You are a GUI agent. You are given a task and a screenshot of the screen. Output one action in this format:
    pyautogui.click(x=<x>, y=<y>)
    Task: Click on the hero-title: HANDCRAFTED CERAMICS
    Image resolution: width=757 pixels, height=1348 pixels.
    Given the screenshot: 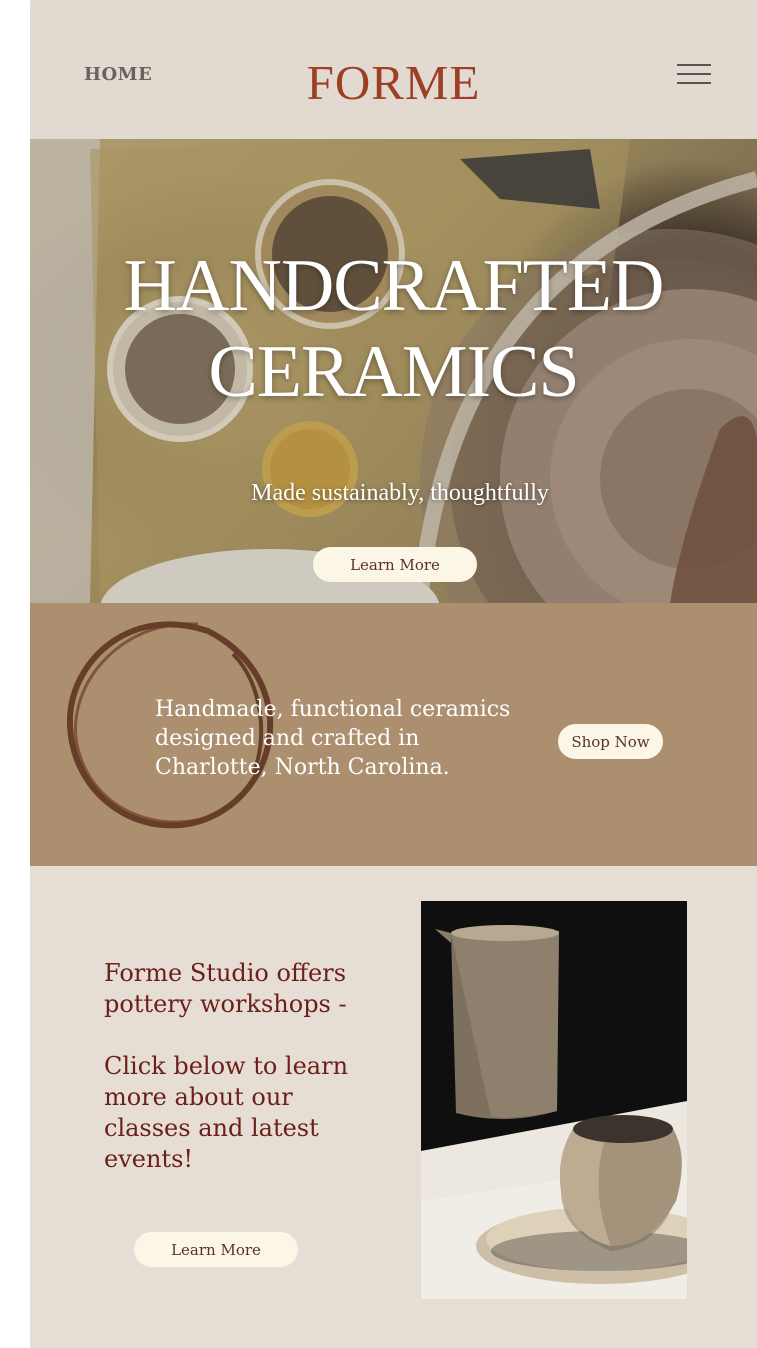 What is the action you would take?
    pyautogui.click(x=393, y=329)
    